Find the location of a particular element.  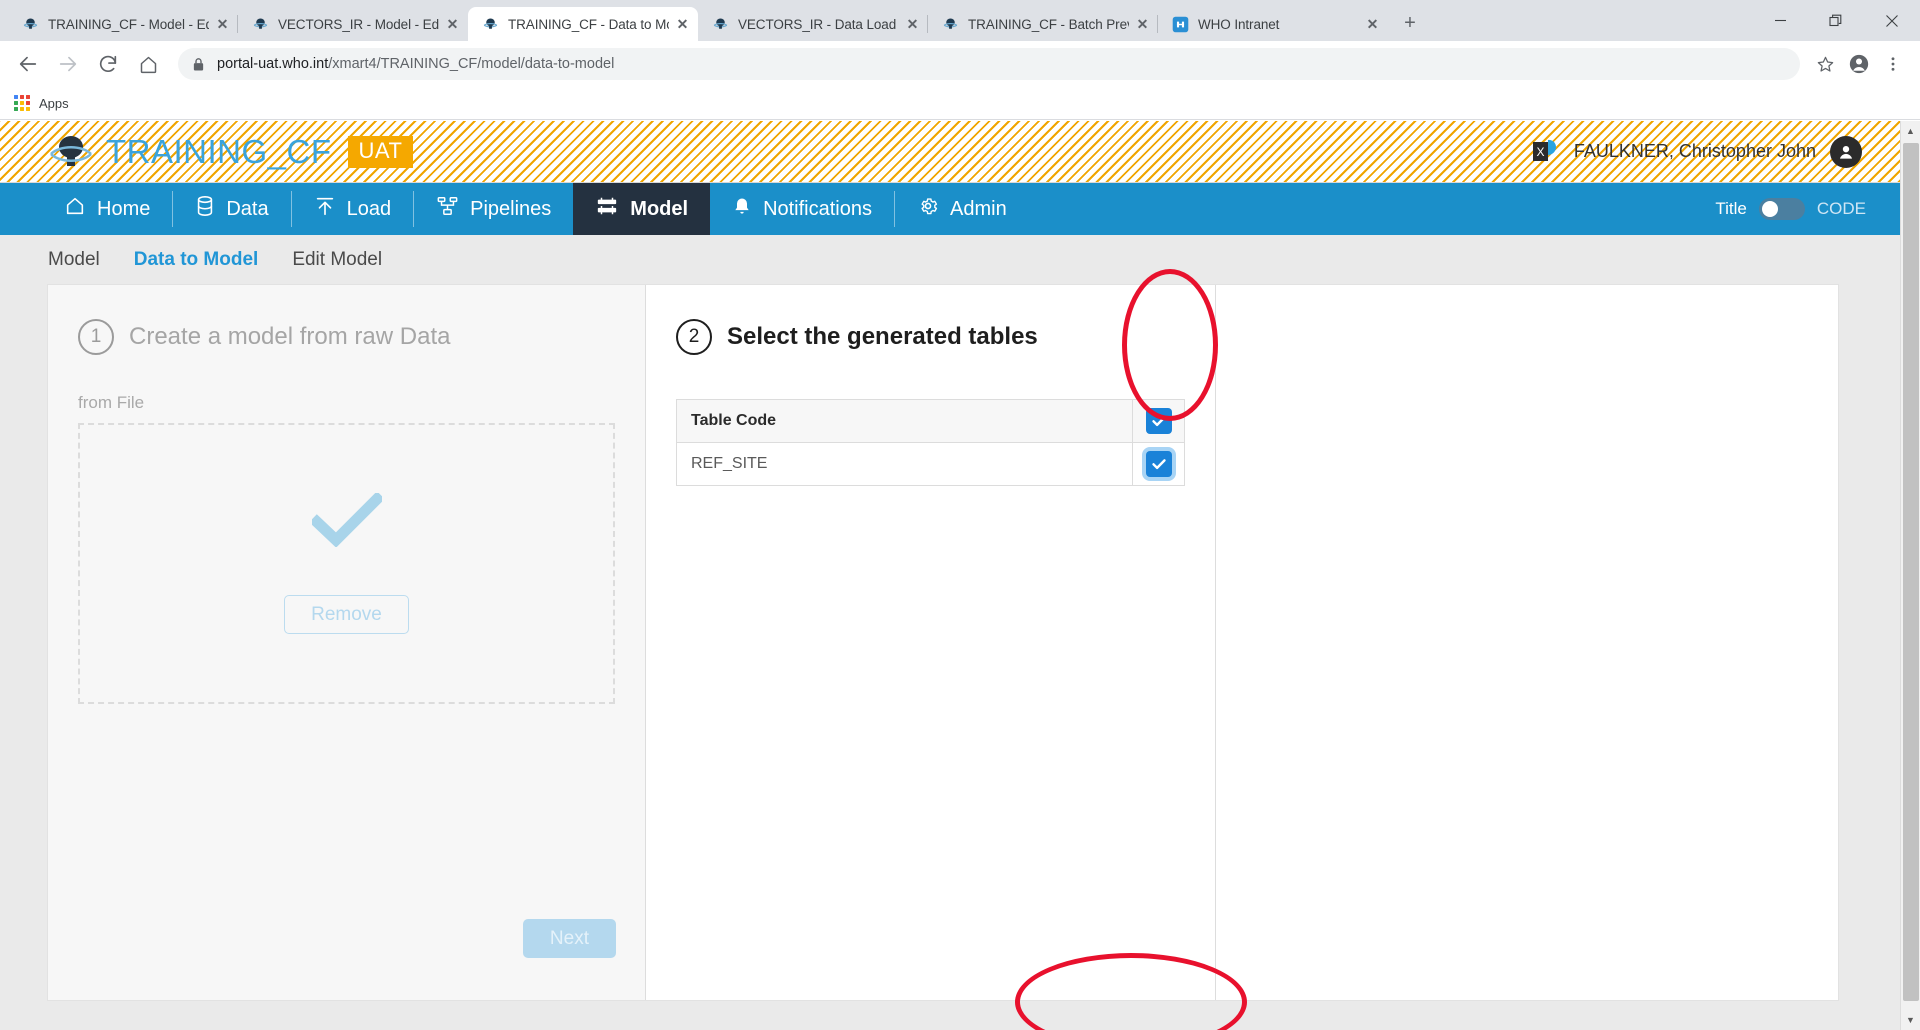

nav-item-admin: Admin is located at coordinates (962, 209).